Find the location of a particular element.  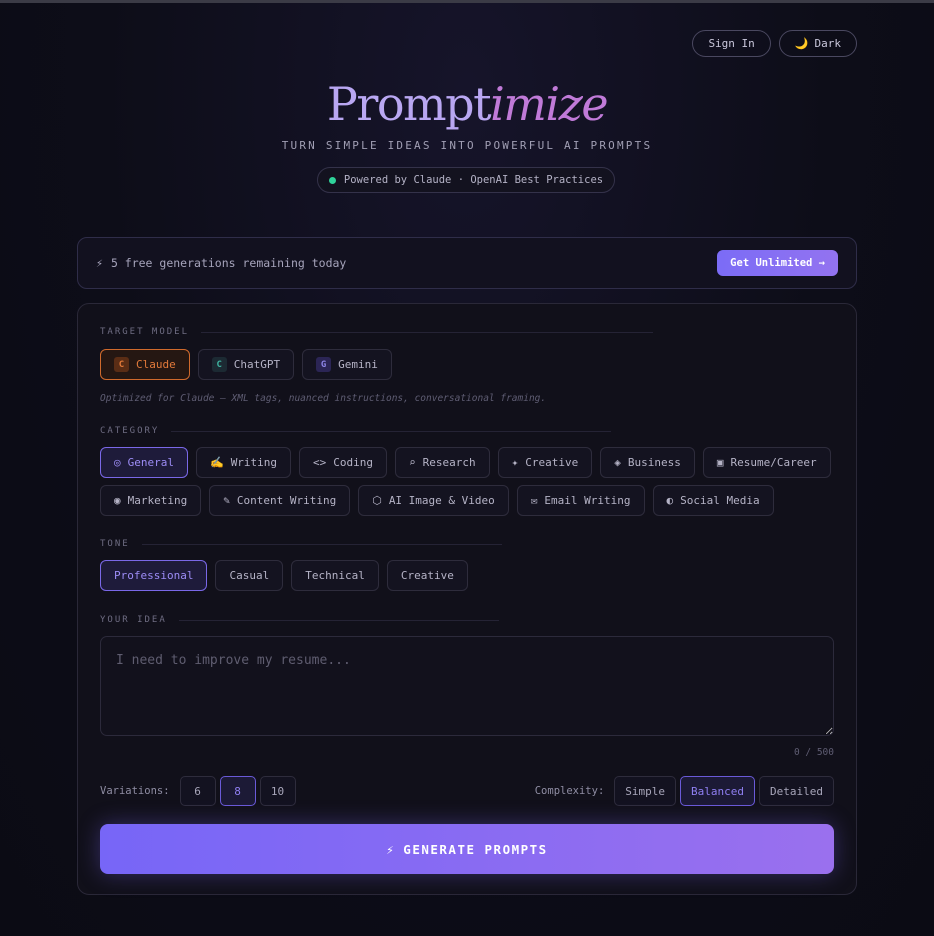

category-label: Creative is located at coordinates (552, 462).